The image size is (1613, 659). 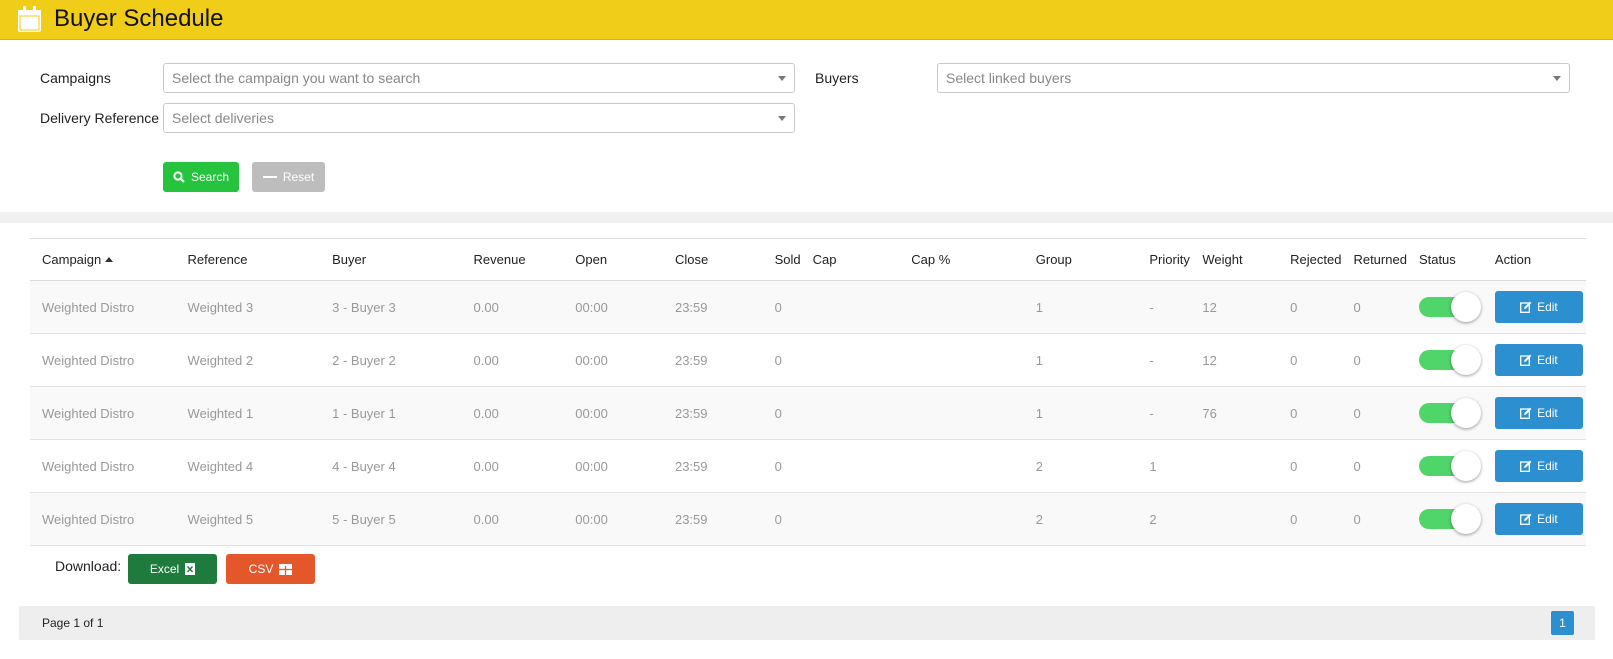 I want to click on column-header-reference: Reference, so click(x=248, y=259).